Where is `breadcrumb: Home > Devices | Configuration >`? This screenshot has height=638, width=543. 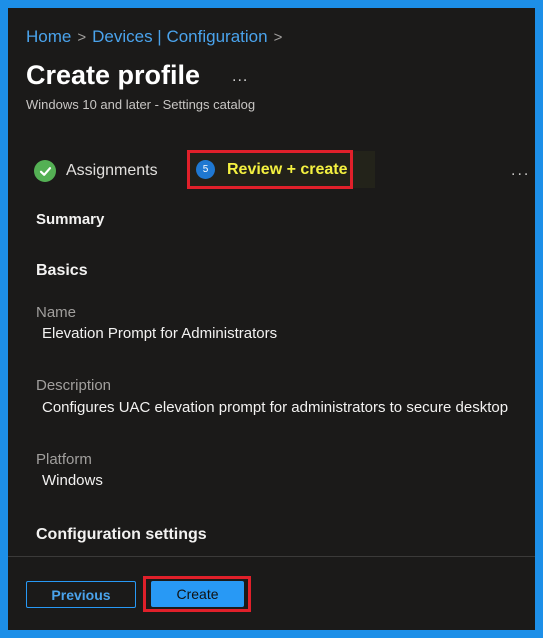
breadcrumb: Home > Devices | Configuration > is located at coordinates (157, 37).